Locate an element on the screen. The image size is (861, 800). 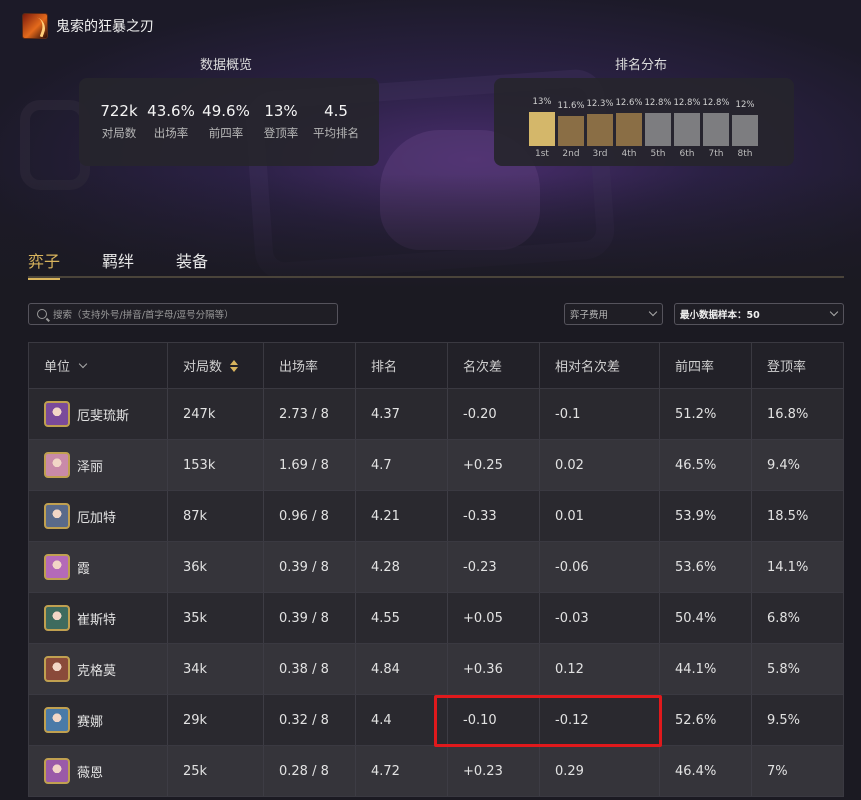
tab-traits: 羁绊 is located at coordinates (118, 263).